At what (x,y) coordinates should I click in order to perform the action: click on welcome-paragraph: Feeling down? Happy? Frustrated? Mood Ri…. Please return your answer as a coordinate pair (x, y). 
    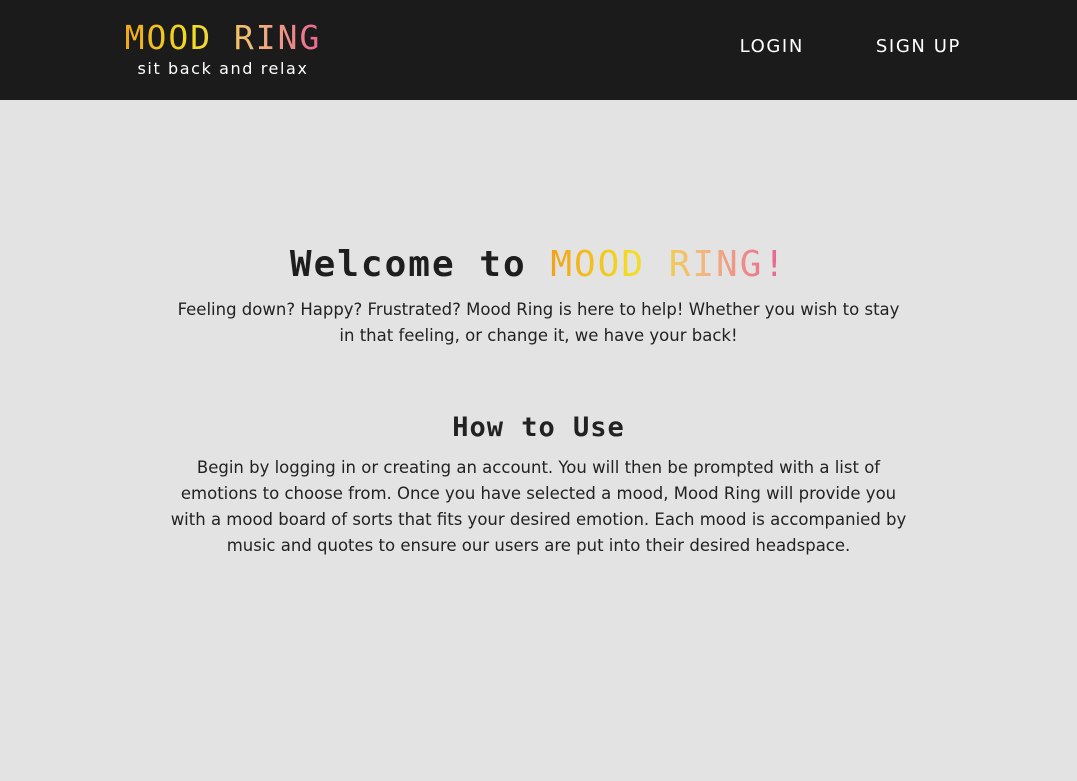
    Looking at the image, I should click on (538, 323).